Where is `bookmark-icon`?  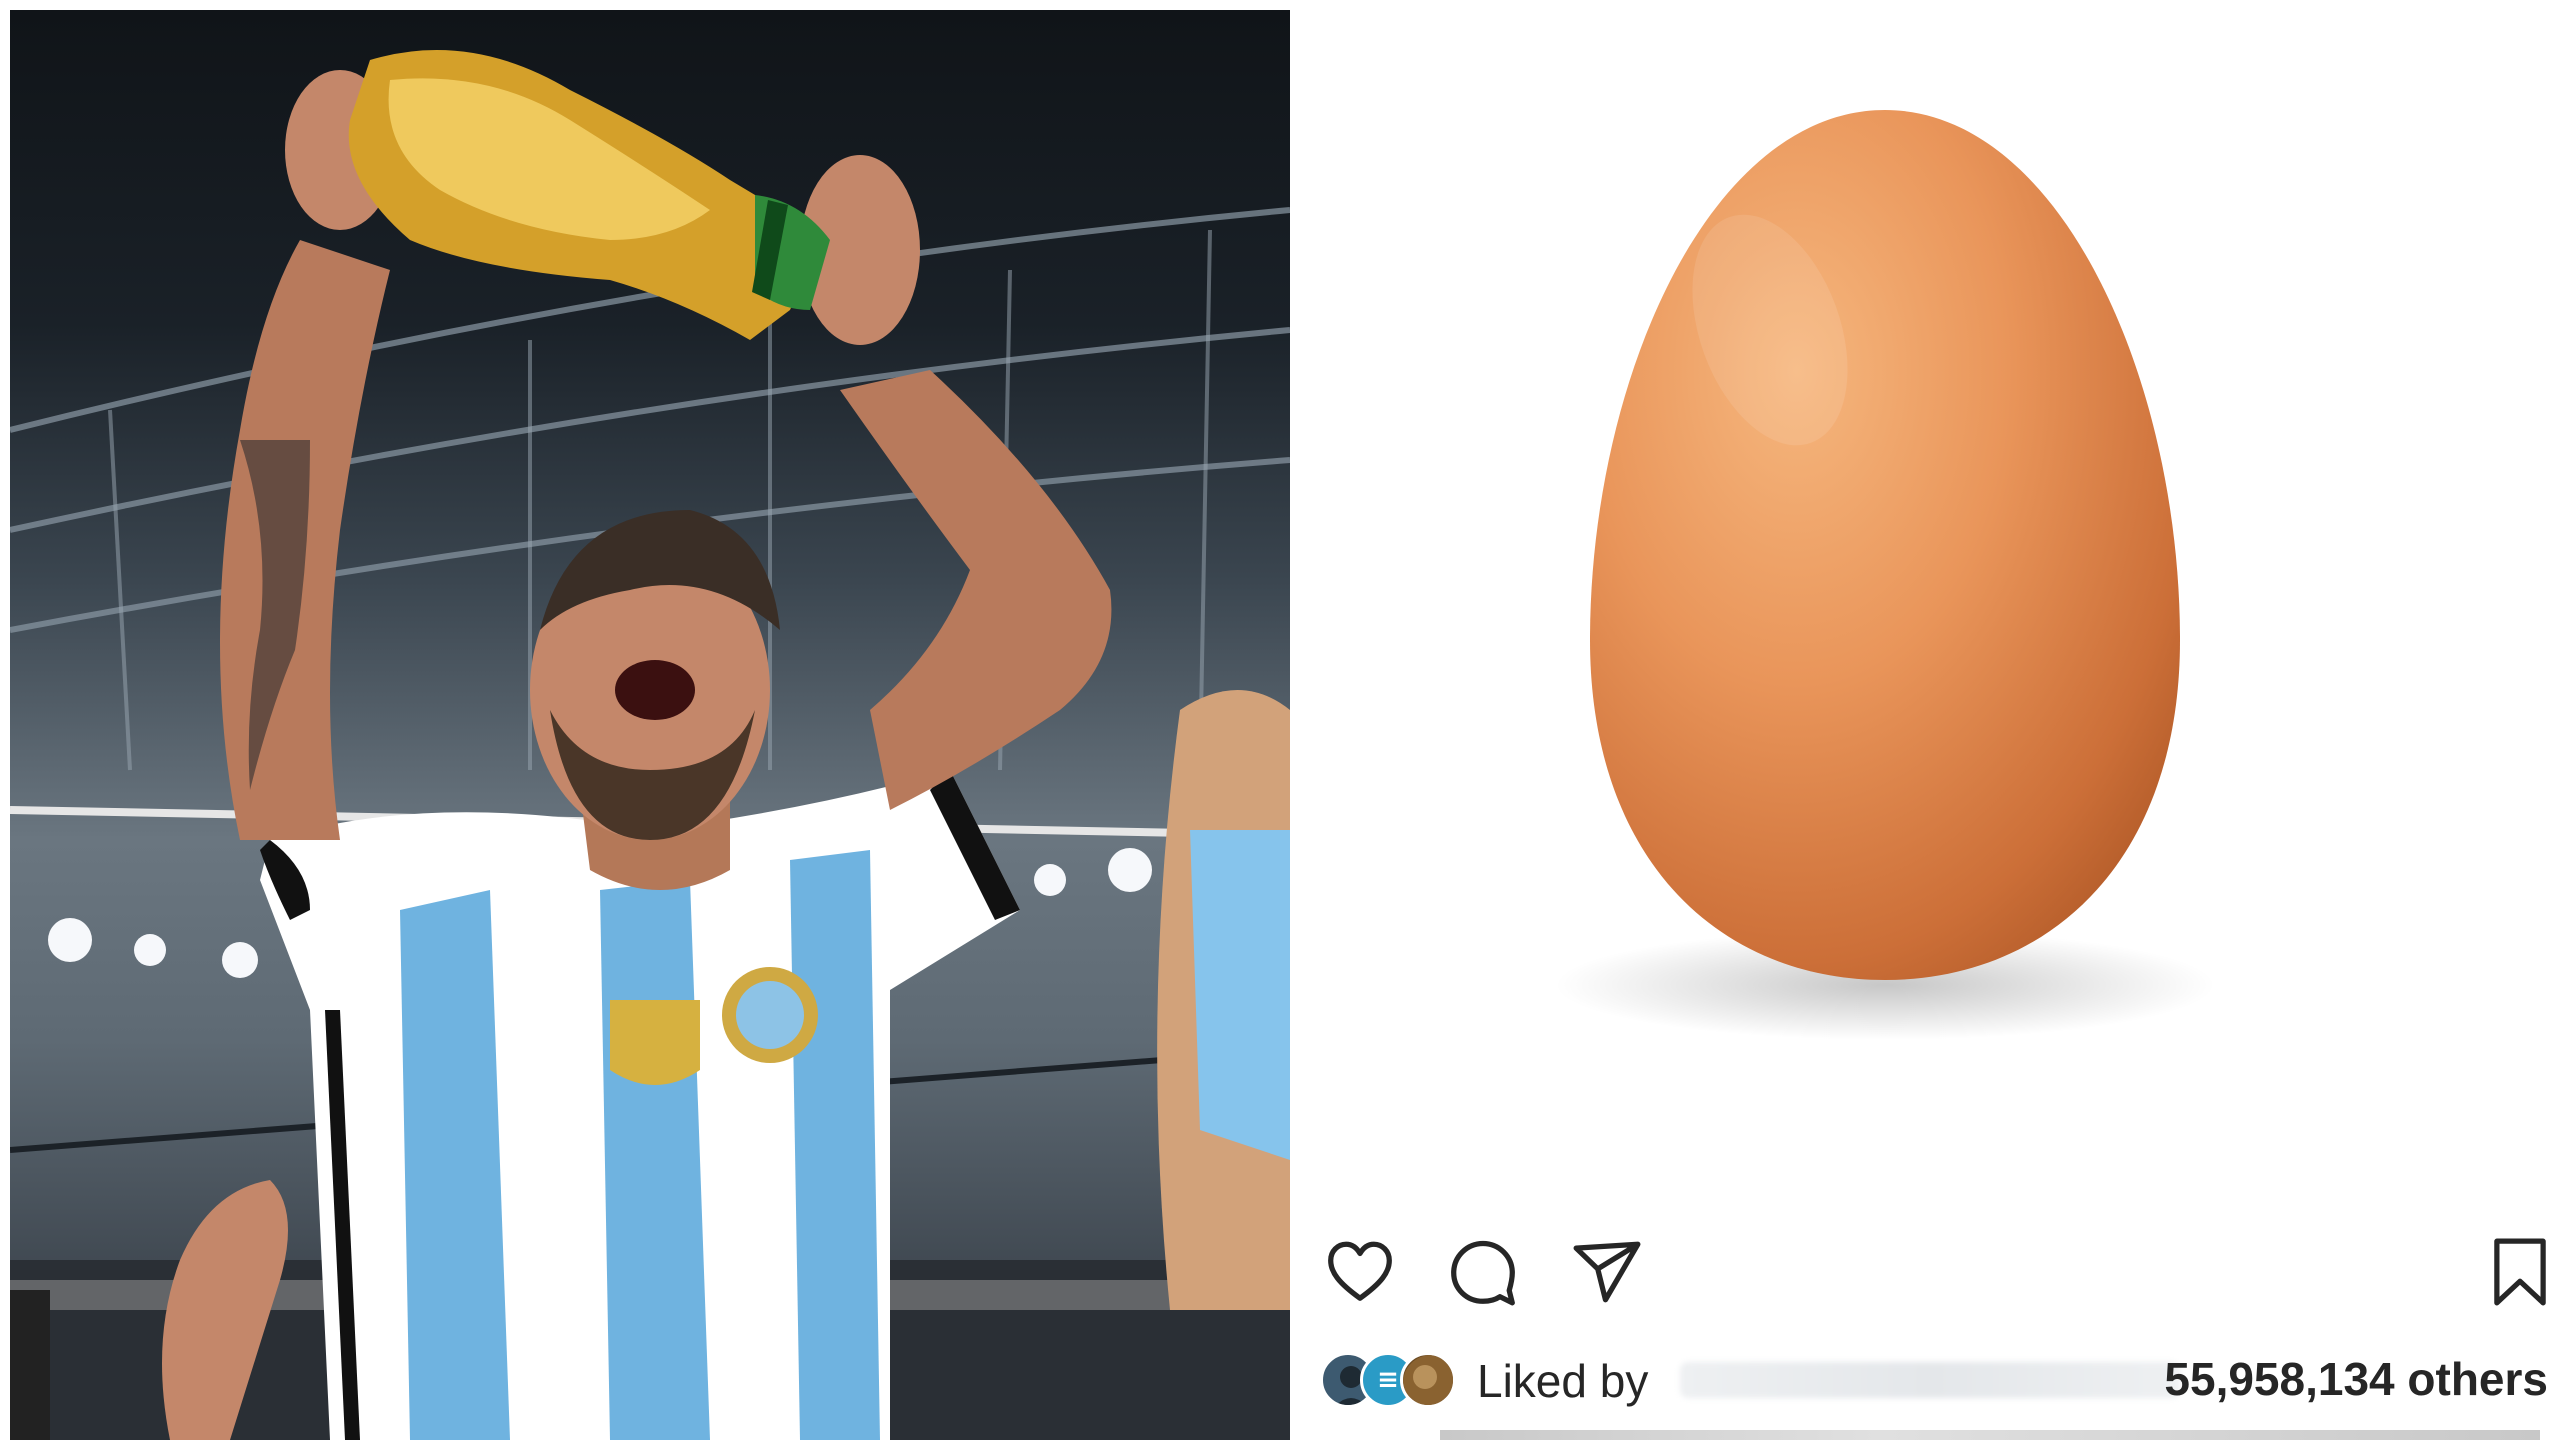 bookmark-icon is located at coordinates (2520, 1272).